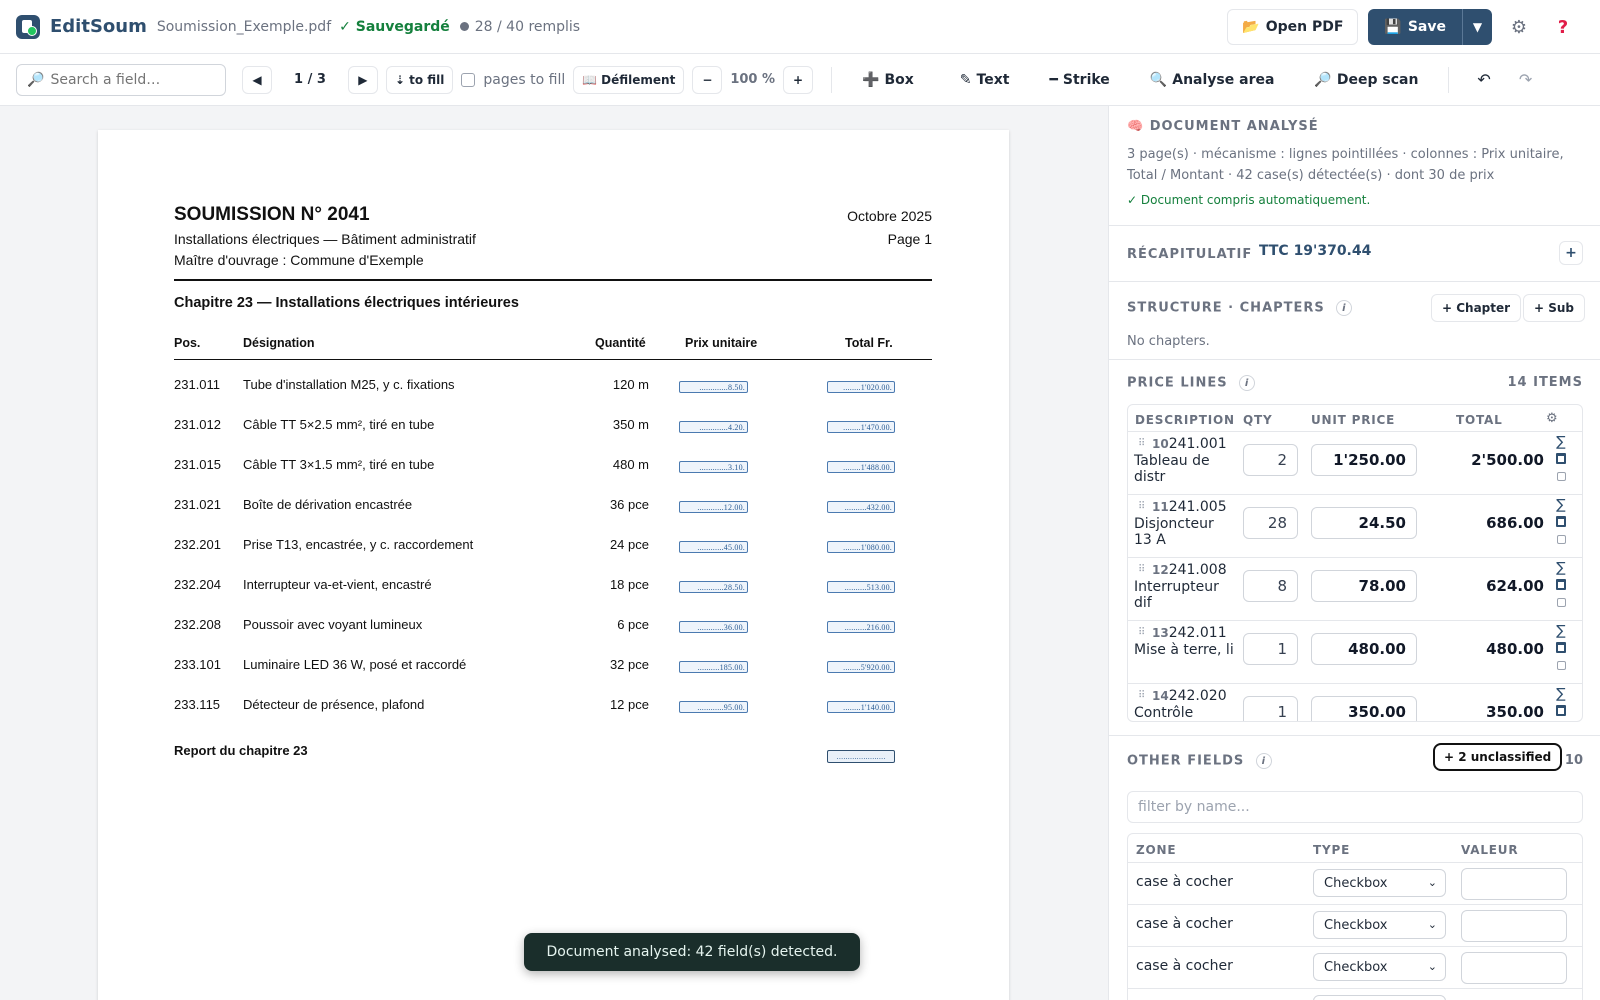 This screenshot has height=1000, width=1600. What do you see at coordinates (861, 707) in the screenshot?
I see `total-field: ........1'140.00.` at bounding box center [861, 707].